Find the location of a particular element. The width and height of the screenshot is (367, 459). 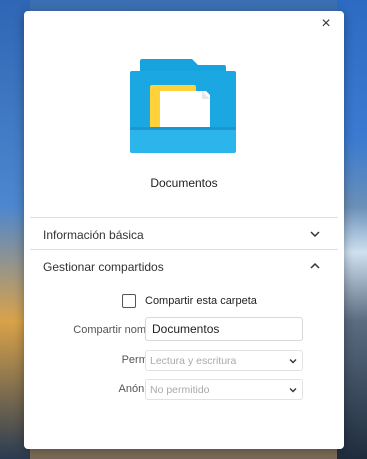

share-name-input is located at coordinates (224, 329).